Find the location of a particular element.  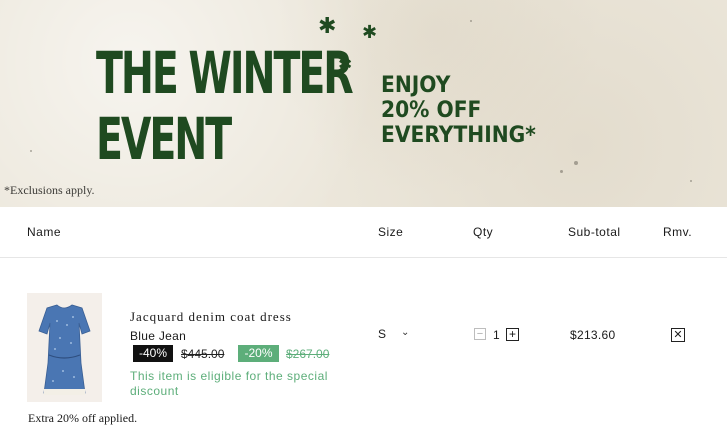

product-color: Blue Jean is located at coordinates (158, 336).